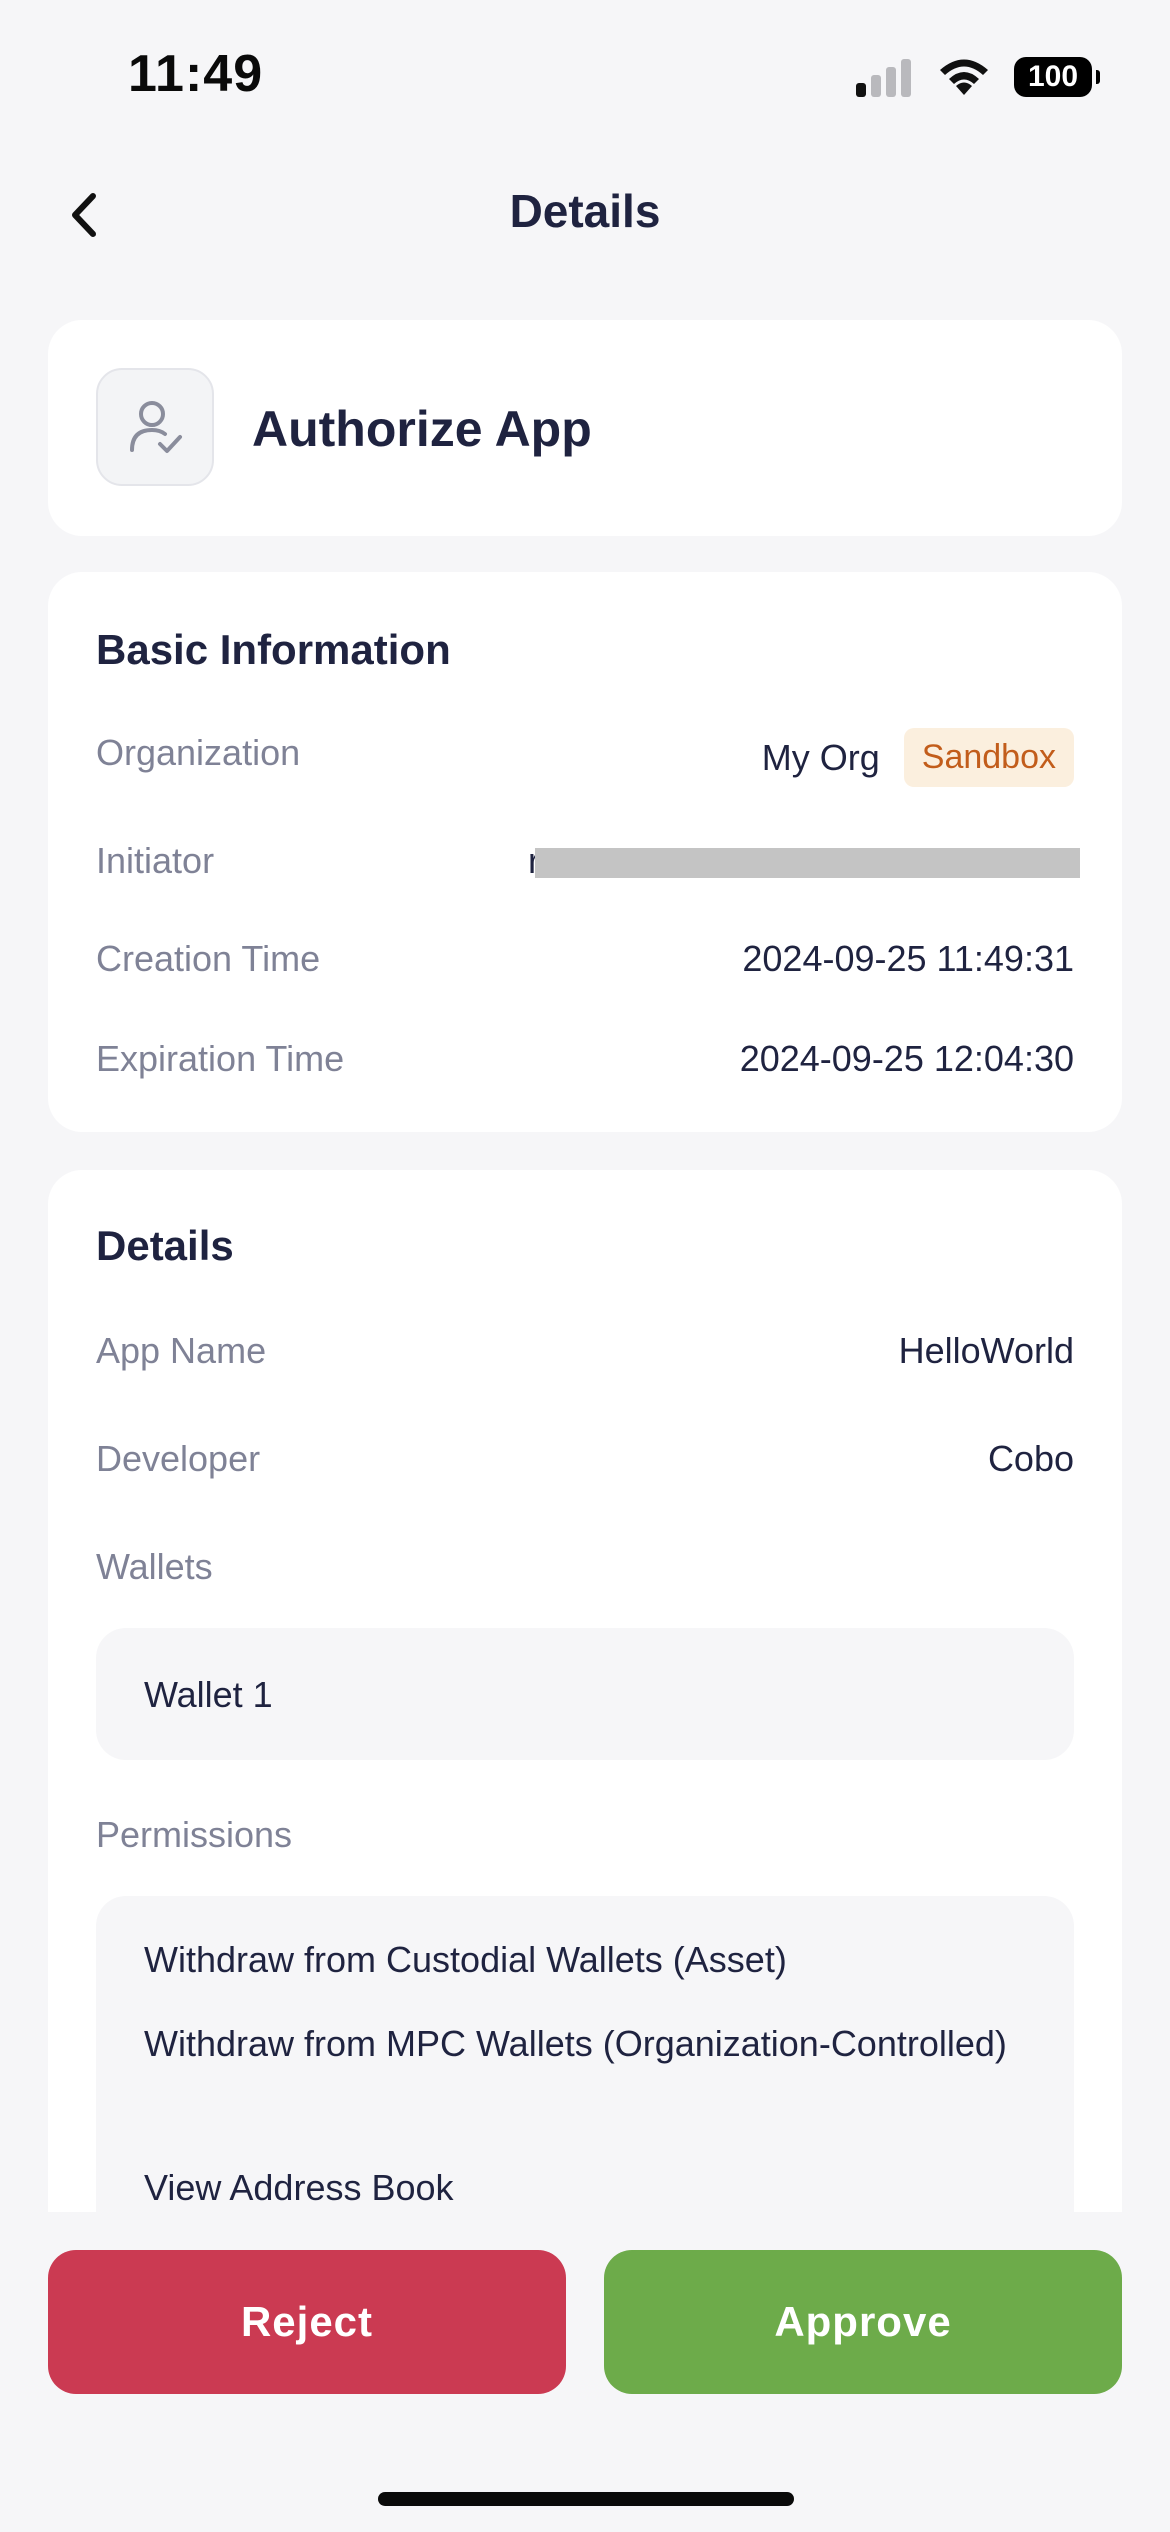 This screenshot has width=1170, height=2532. Describe the element at coordinates (178, 1458) in the screenshot. I see `developer-label: Developer` at that location.